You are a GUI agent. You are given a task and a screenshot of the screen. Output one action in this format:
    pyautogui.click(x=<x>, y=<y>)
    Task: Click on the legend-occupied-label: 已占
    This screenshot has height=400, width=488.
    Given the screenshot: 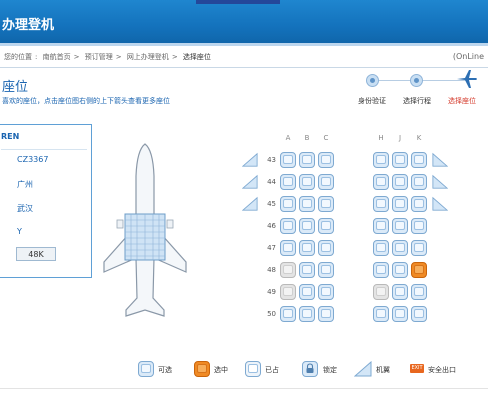 What is the action you would take?
    pyautogui.click(x=272, y=370)
    